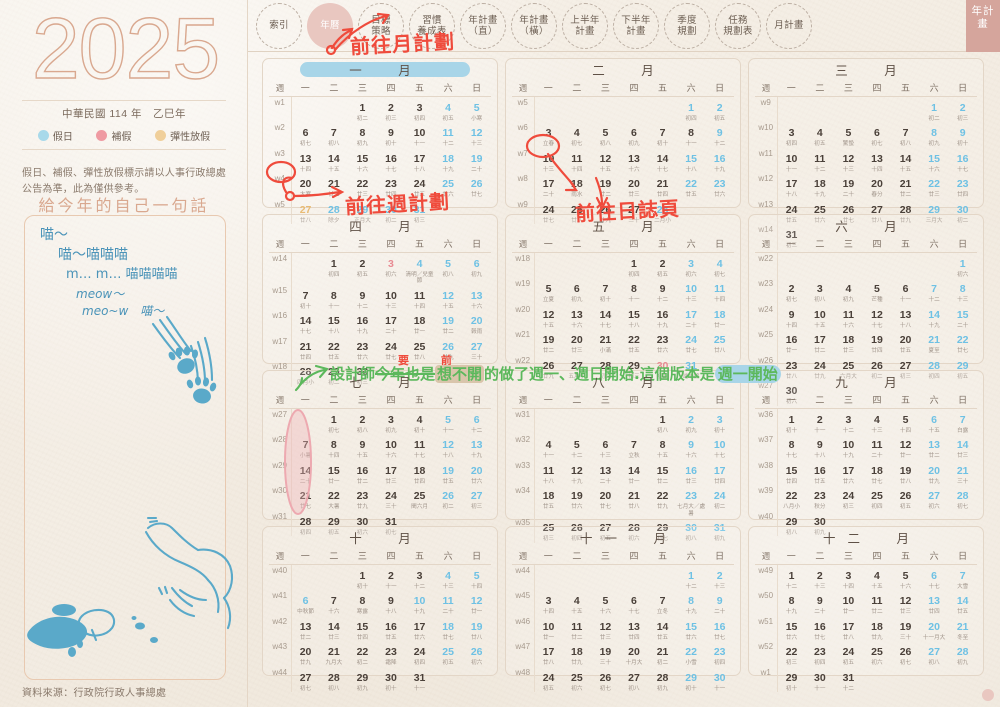 The width and height of the screenshot is (1000, 707). Describe the element at coordinates (962, 446) in the screenshot. I see `day-cell: 14 廿三` at that location.